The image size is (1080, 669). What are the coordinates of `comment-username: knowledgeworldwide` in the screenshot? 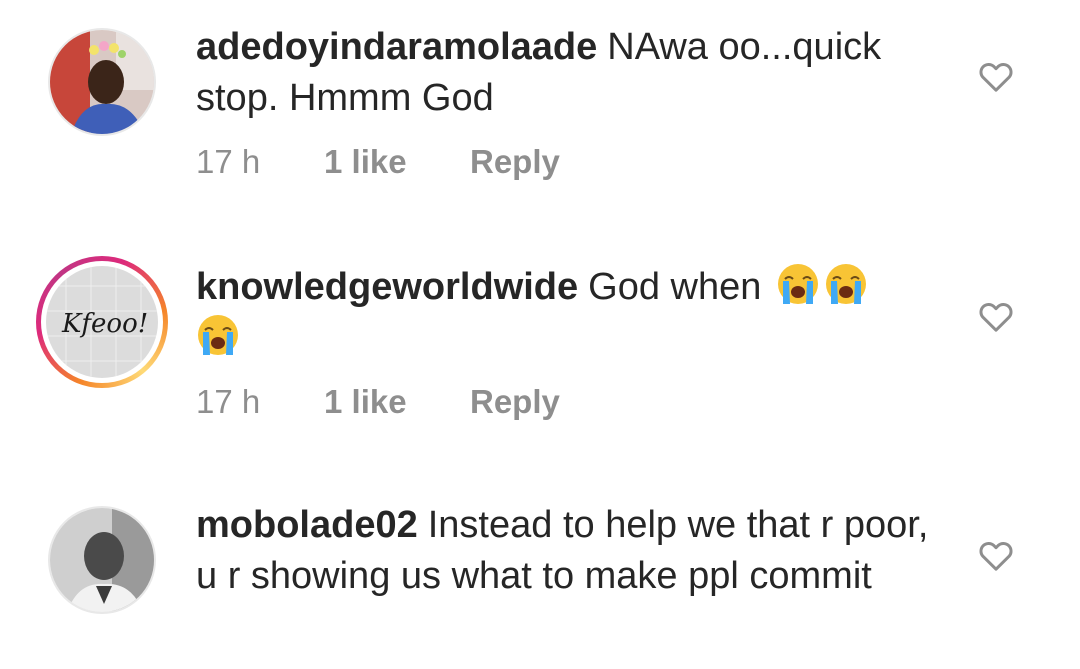 It's located at (387, 287).